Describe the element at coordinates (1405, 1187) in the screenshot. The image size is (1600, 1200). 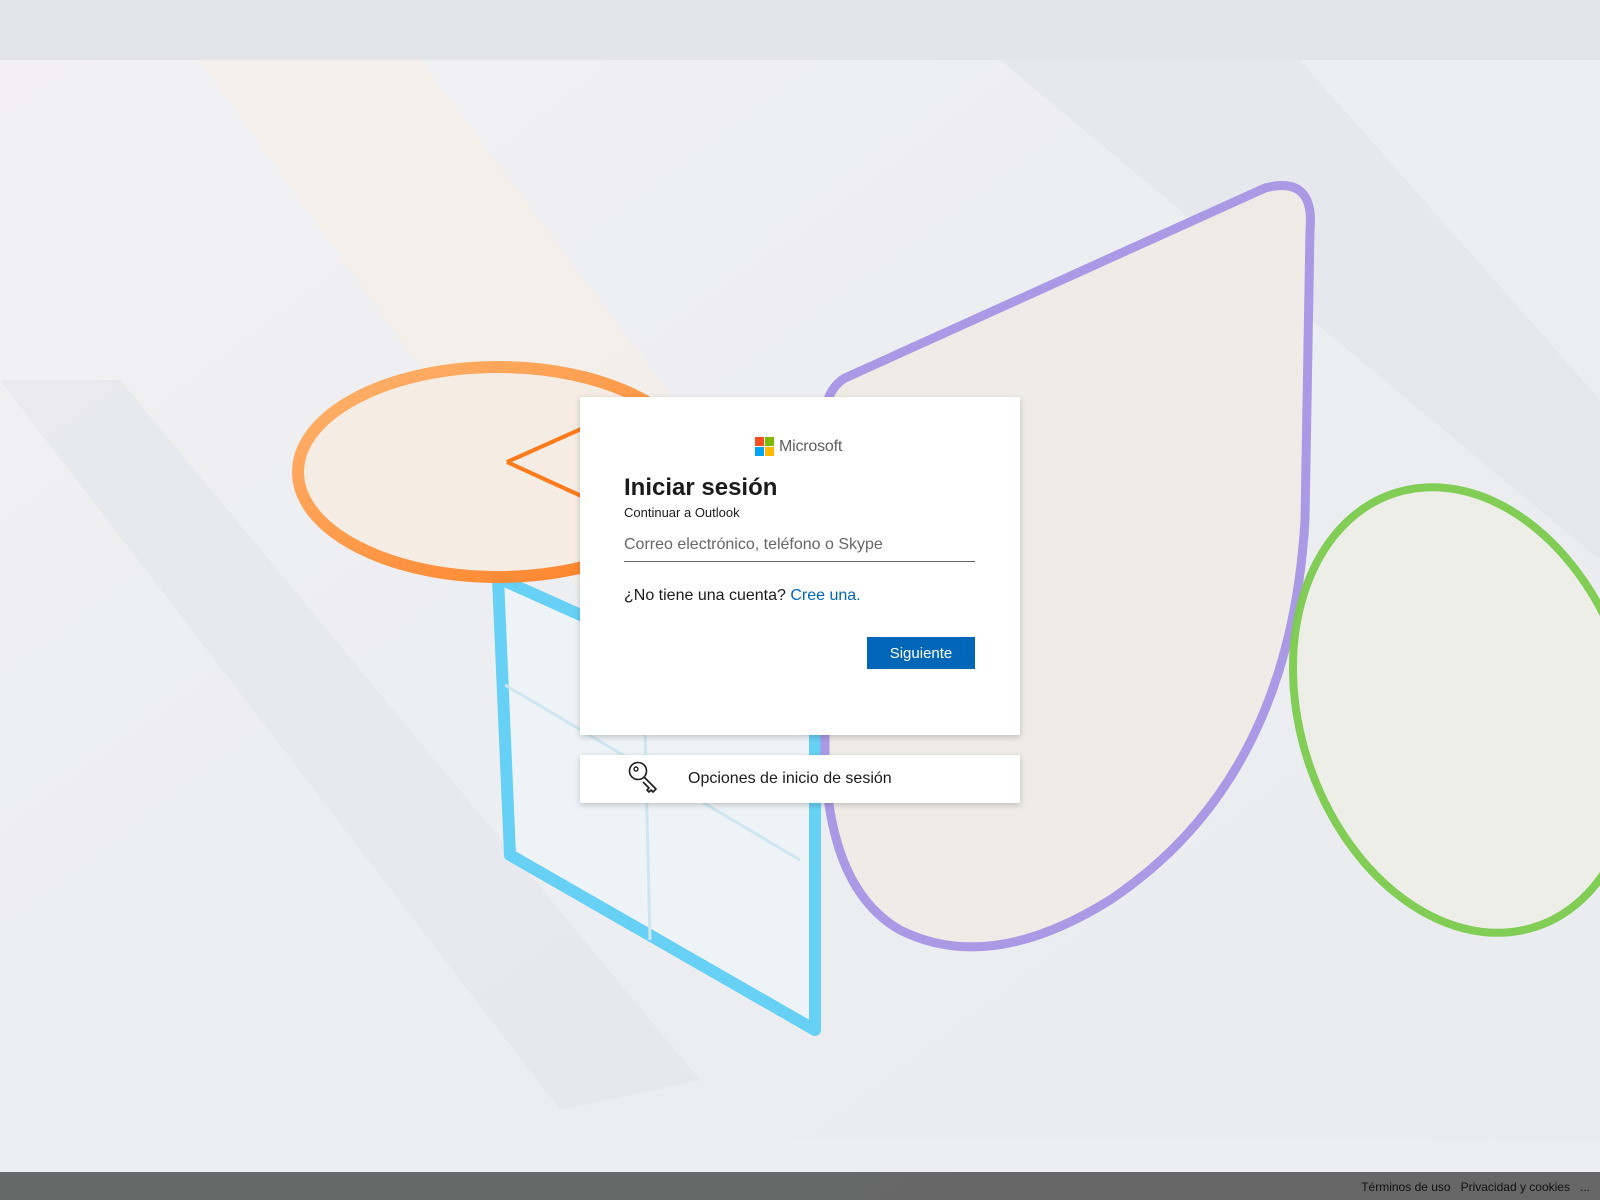
I see `terms-link: Términos de uso` at that location.